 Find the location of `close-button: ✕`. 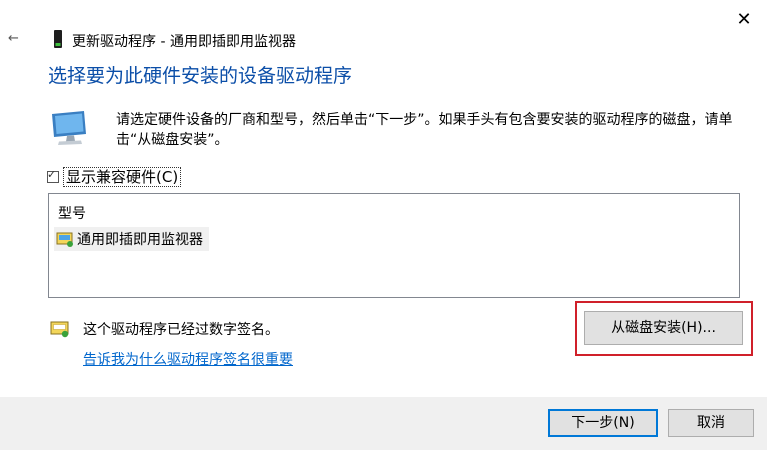

close-button: ✕ is located at coordinates (744, 20).